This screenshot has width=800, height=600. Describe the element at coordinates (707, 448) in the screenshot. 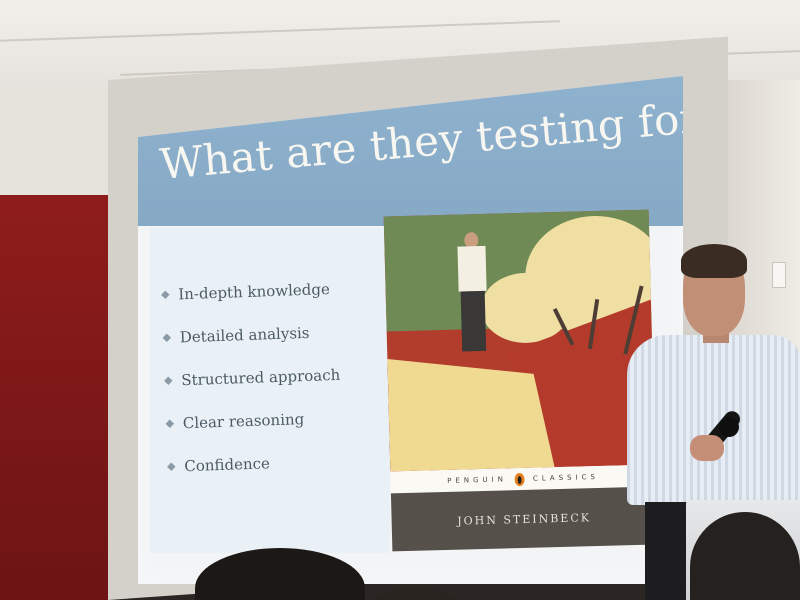

I see `presenter-hand` at that location.